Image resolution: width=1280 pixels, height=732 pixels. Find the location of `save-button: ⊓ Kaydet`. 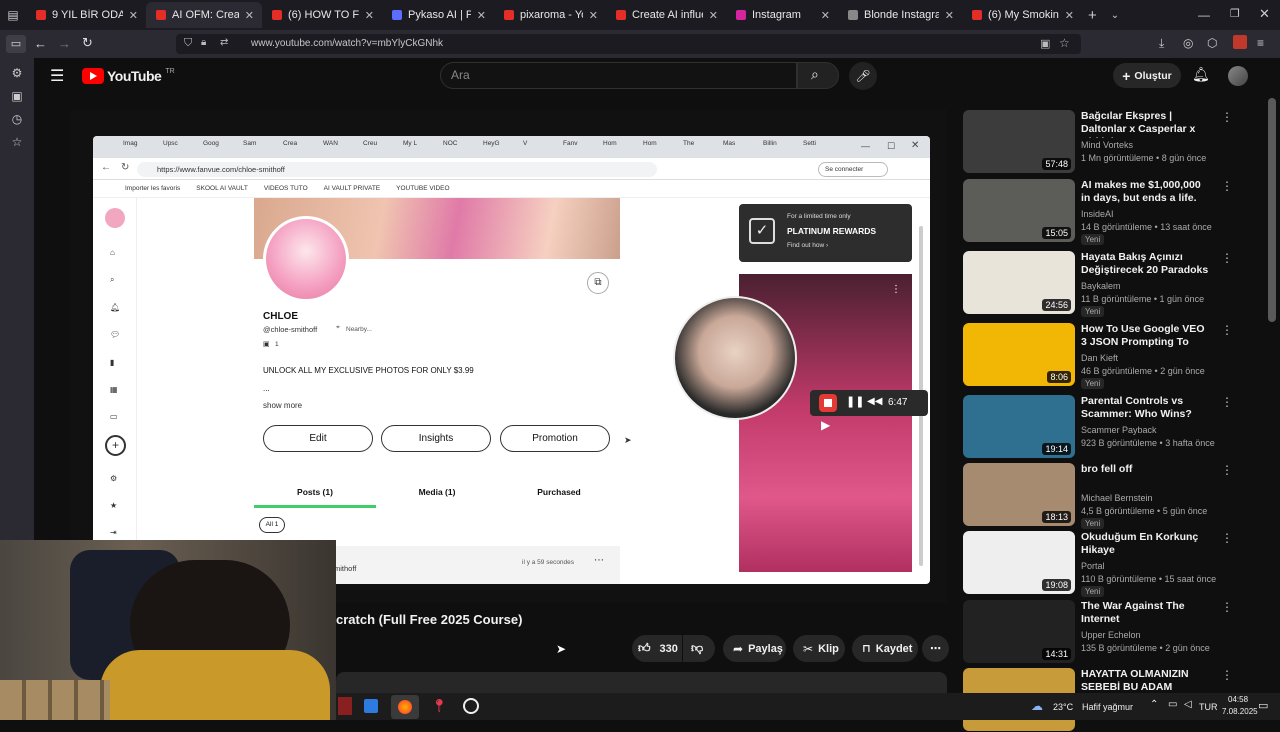

save-button: ⊓ Kaydet is located at coordinates (885, 648).